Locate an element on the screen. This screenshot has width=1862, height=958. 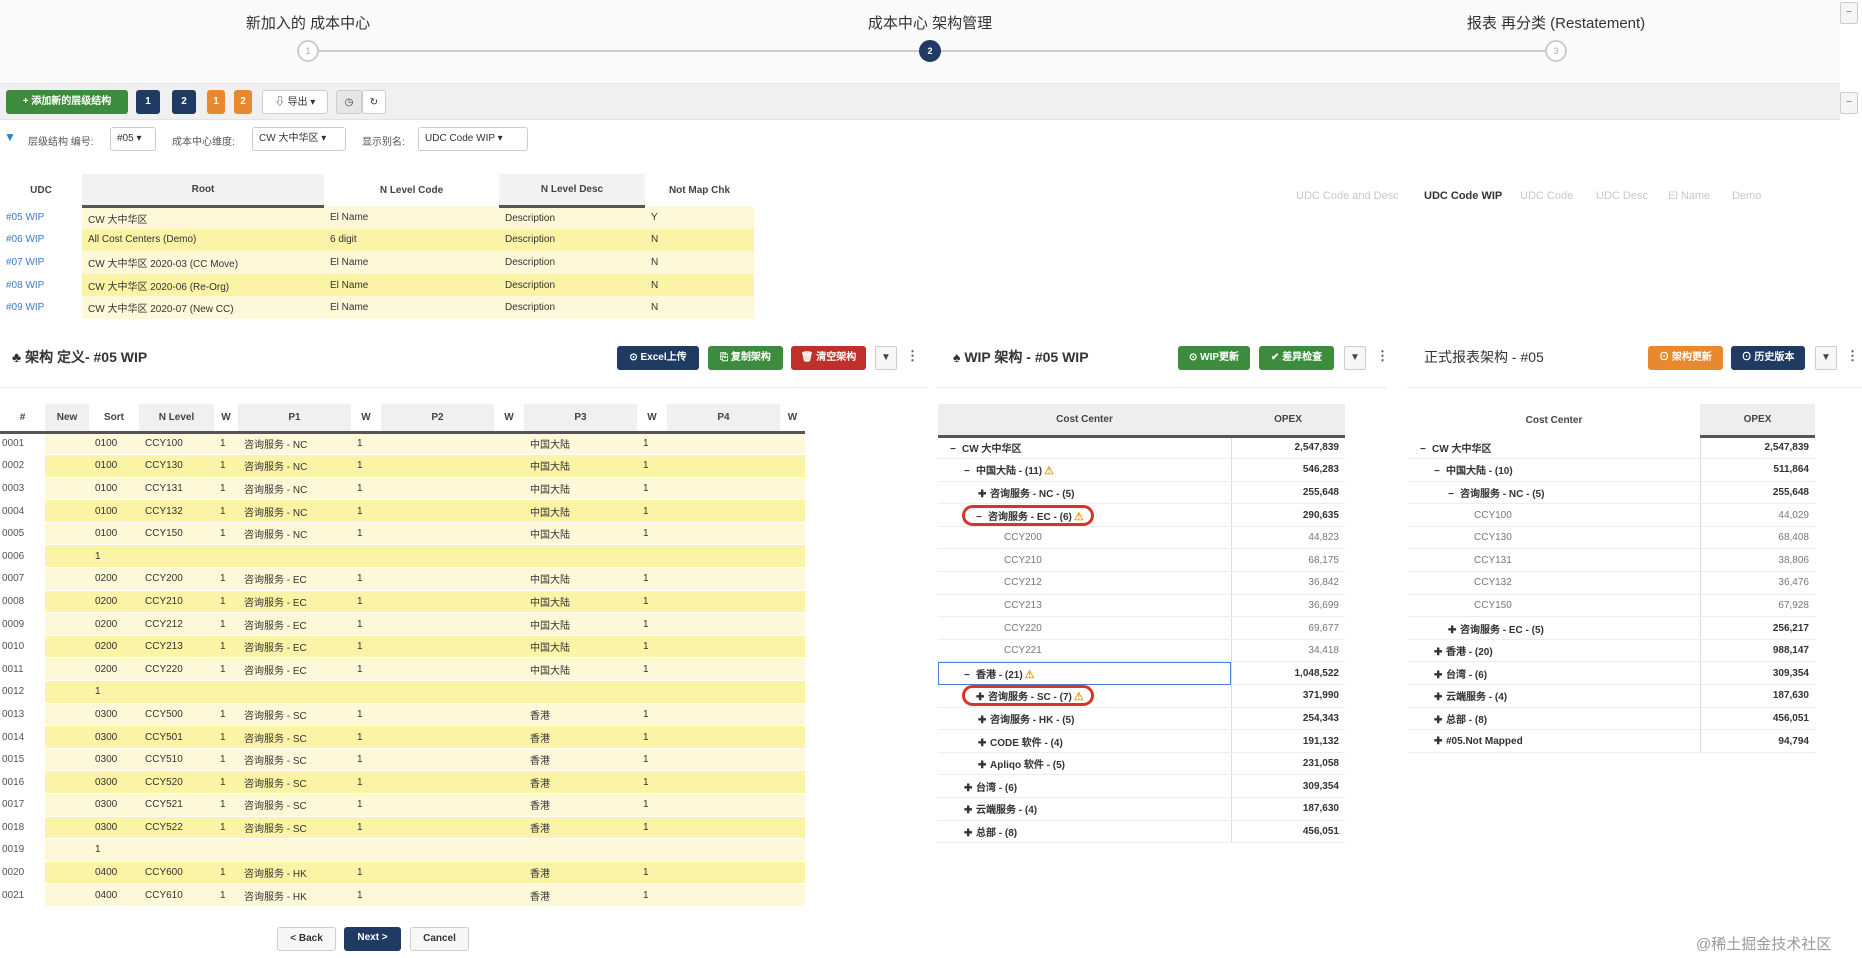
tree-row: − 咨询服务 - NC - (5) 255,648 is located at coordinates (1611, 493).